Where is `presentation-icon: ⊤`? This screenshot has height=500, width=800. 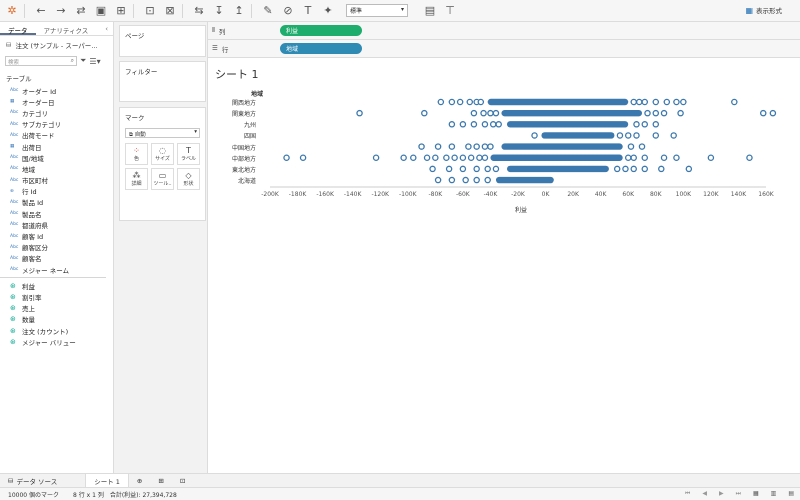
presentation-icon: ⊤ is located at coordinates (450, 11).